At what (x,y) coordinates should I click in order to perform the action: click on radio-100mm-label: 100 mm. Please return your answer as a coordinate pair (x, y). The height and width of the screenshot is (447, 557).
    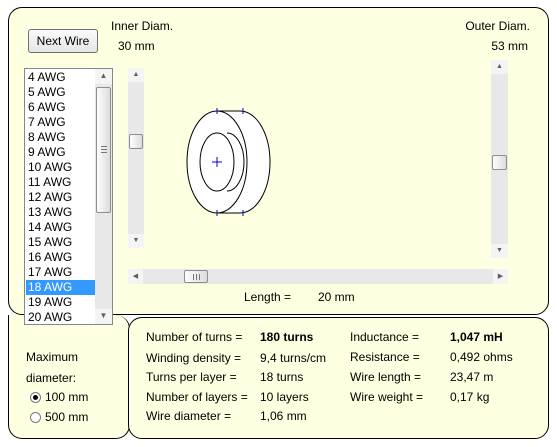
    Looking at the image, I should click on (66, 397).